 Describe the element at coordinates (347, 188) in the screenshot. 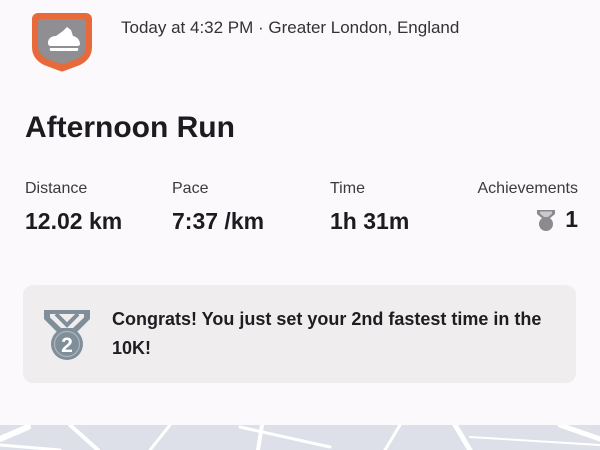

I see `stat-time-label: Time` at that location.